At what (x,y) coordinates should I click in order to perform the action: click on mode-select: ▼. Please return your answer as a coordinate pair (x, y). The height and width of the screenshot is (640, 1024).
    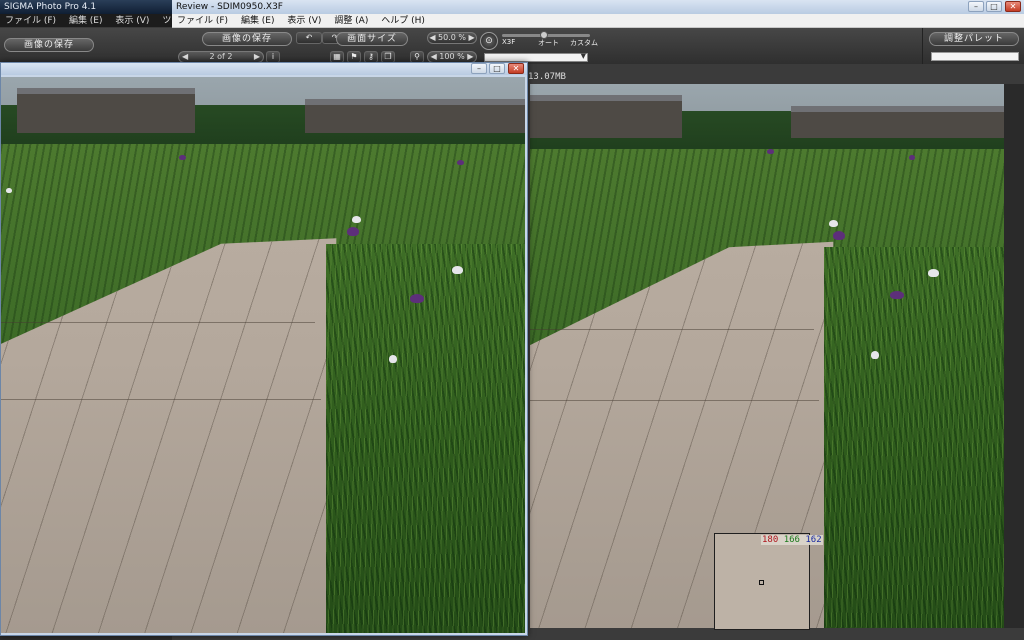
    Looking at the image, I should click on (536, 57).